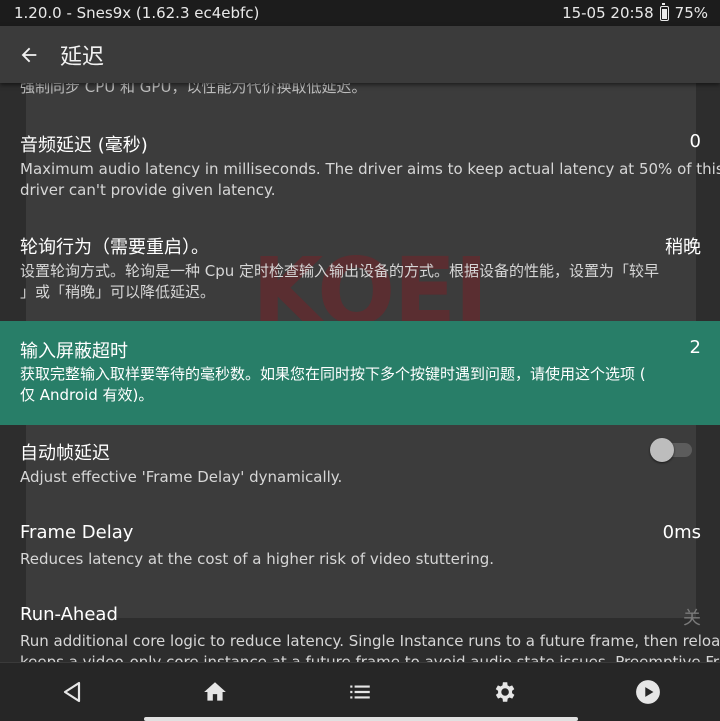 The height and width of the screenshot is (721, 720). I want to click on status-app-version: 1.20.0 - Snes9x (1.62.3 ec4ebfc), so click(137, 13).